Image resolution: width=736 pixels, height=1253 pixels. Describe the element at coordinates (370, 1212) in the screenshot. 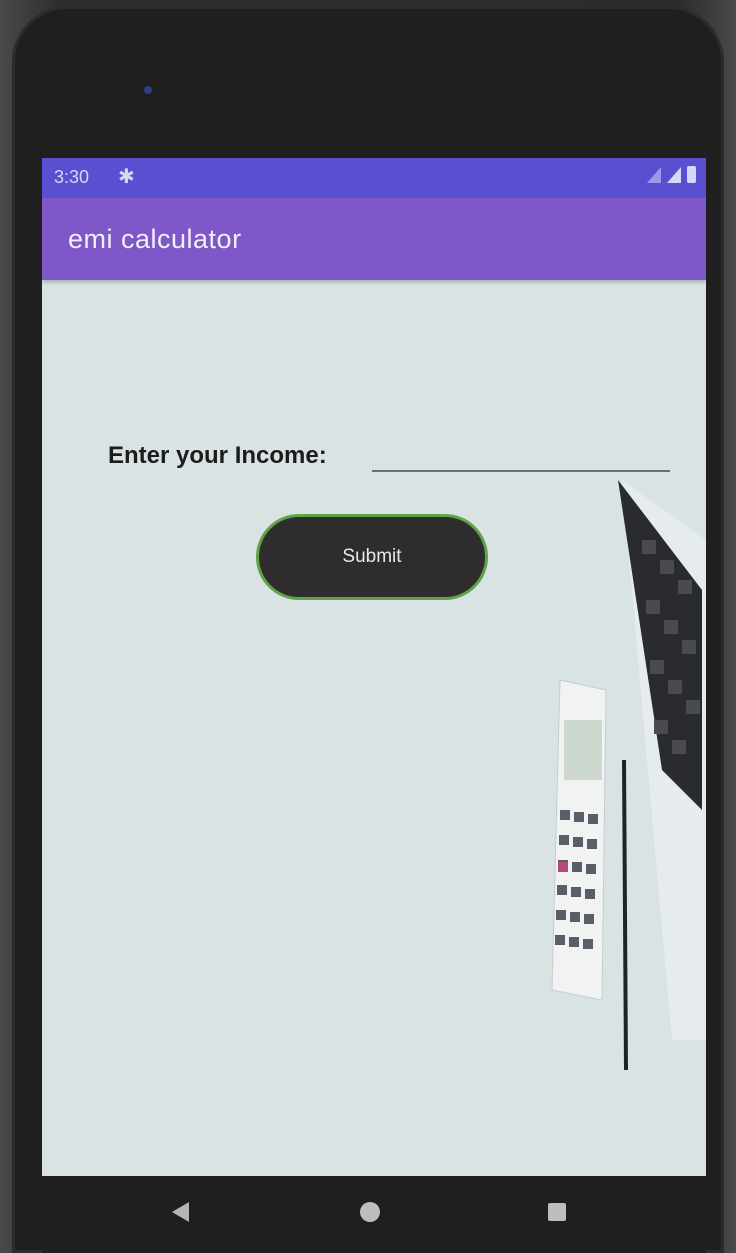

I see `home-icon` at that location.